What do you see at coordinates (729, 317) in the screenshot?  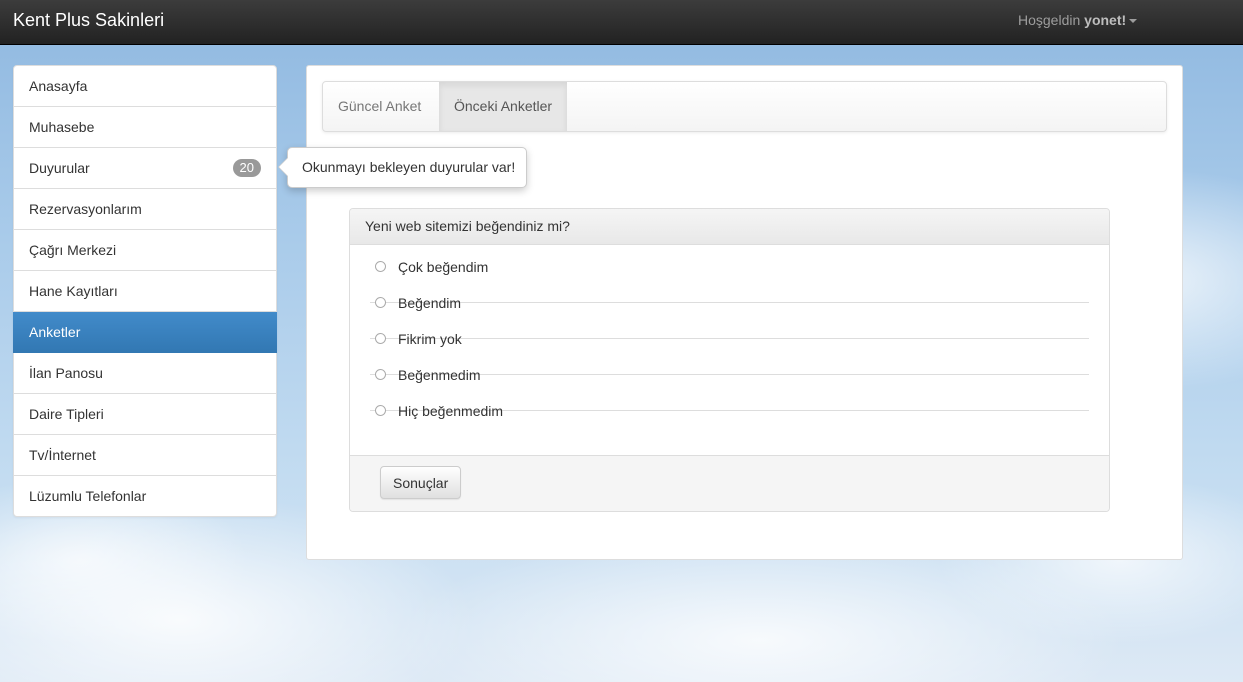 I see `poll-option: Beğendim` at bounding box center [729, 317].